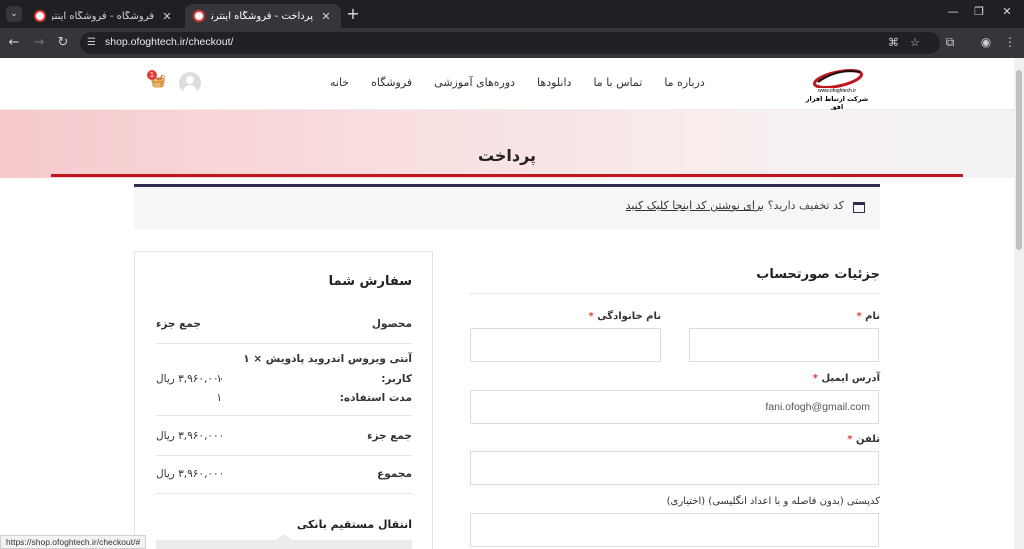 The width and height of the screenshot is (1024, 549). Describe the element at coordinates (1010, 42) in the screenshot. I see `menu-kebab-icon: ⋮` at that location.